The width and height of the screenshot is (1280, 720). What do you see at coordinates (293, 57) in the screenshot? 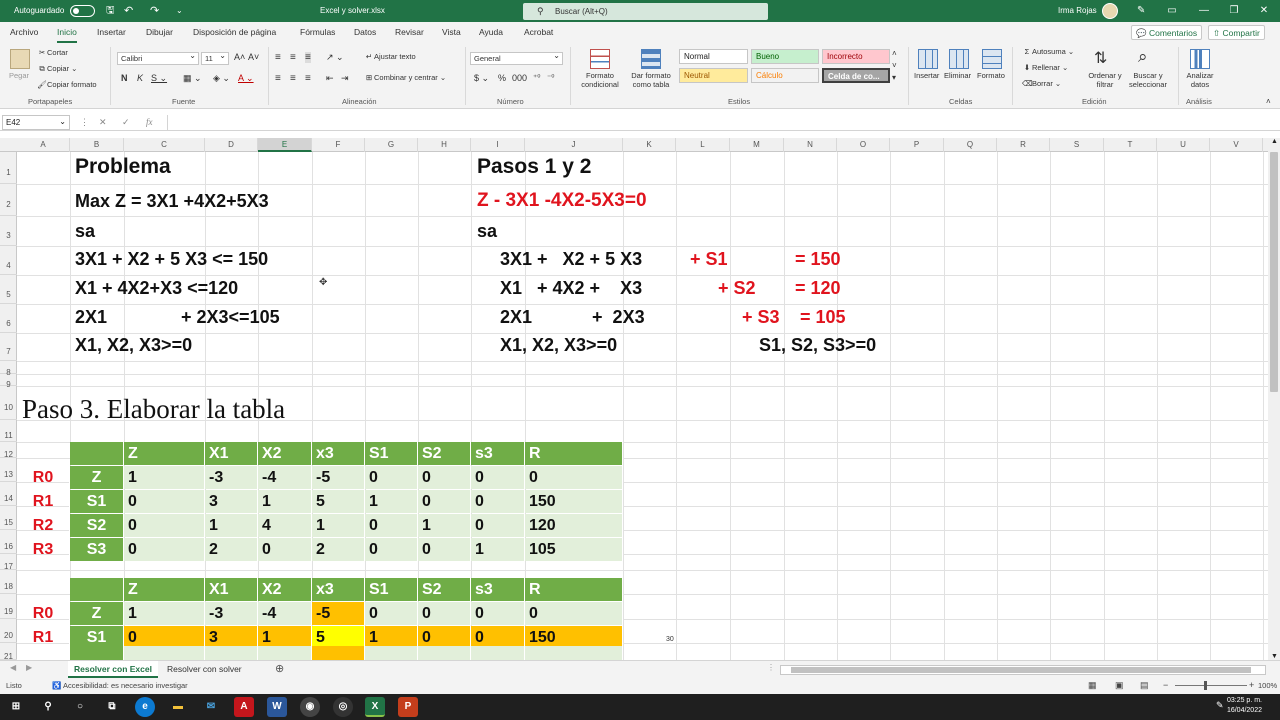
I see `align-middle-icon: ≡` at bounding box center [293, 57].